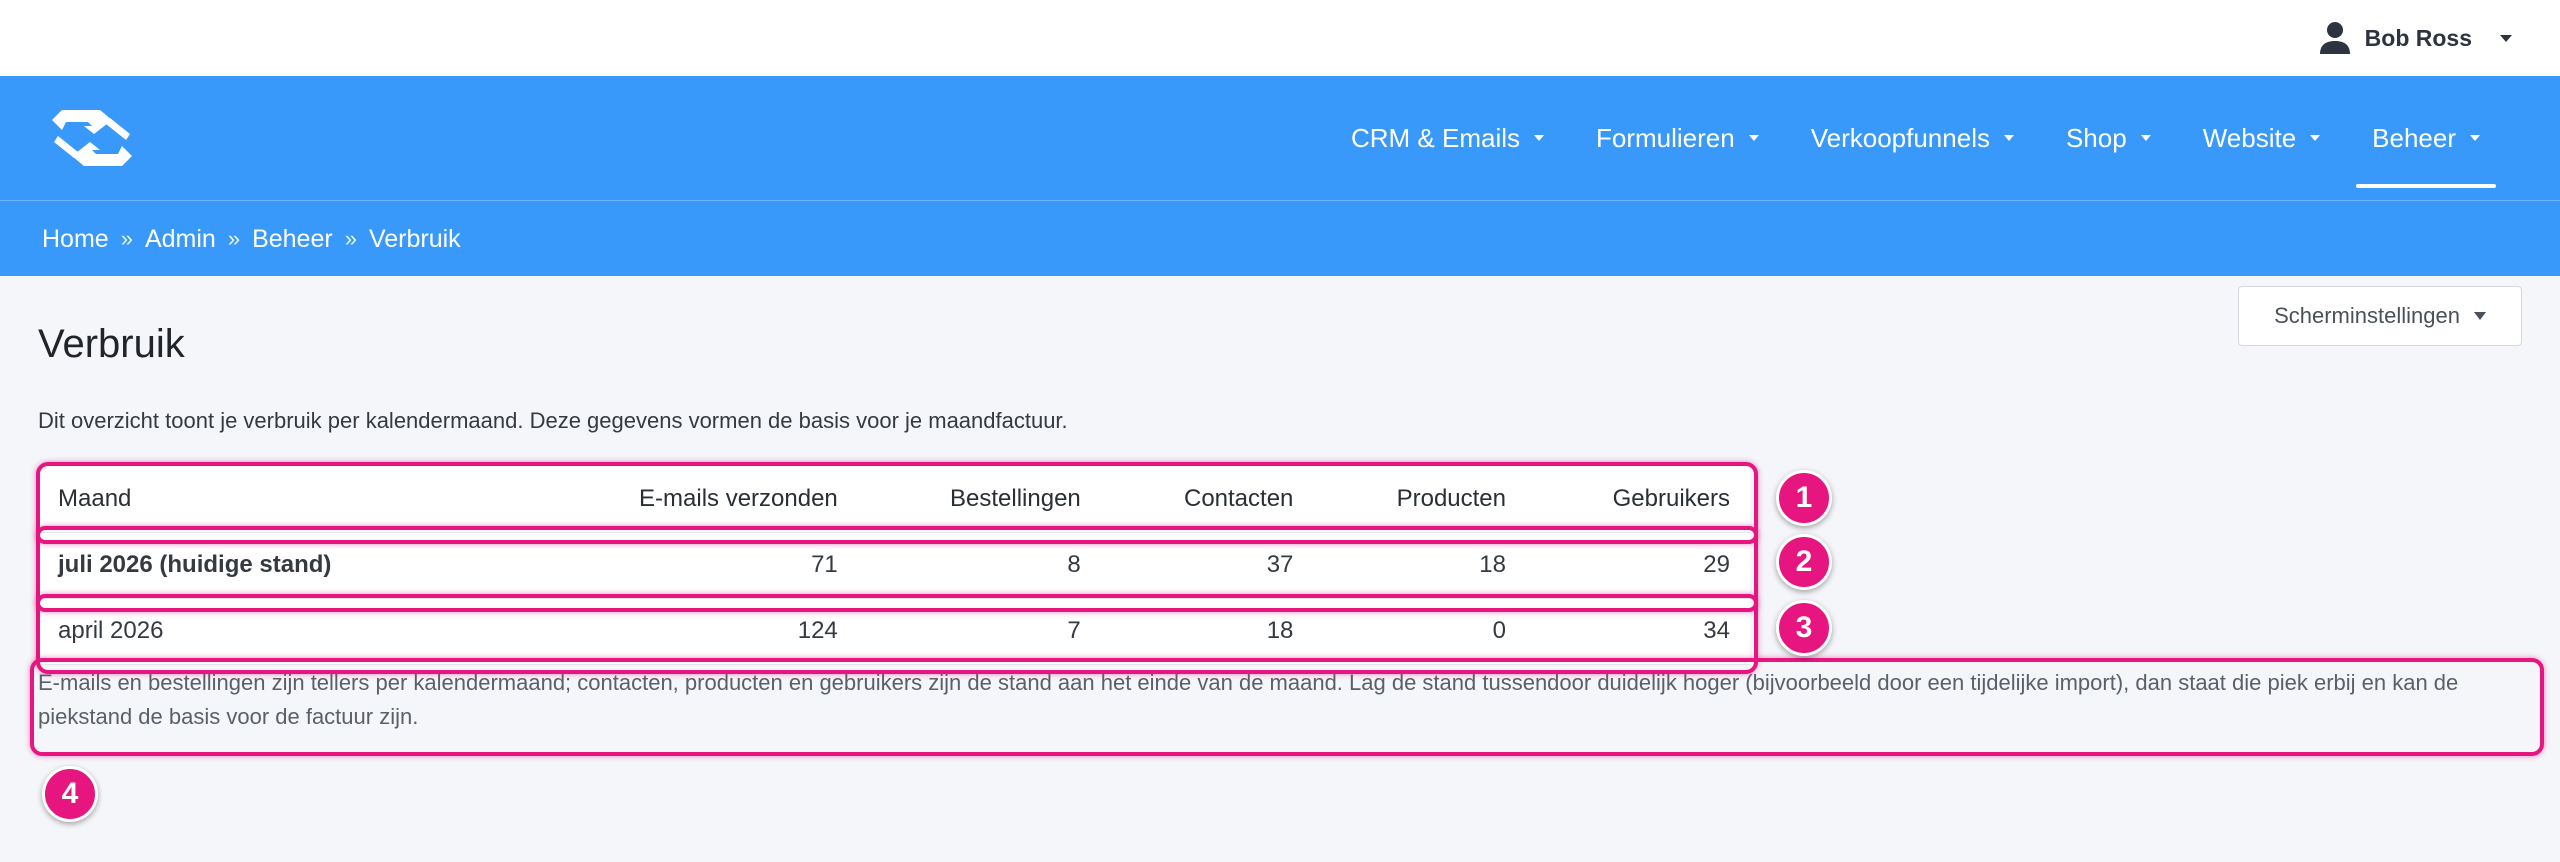  Describe the element at coordinates (70, 794) in the screenshot. I see `annotation-badge-4: 4` at that location.